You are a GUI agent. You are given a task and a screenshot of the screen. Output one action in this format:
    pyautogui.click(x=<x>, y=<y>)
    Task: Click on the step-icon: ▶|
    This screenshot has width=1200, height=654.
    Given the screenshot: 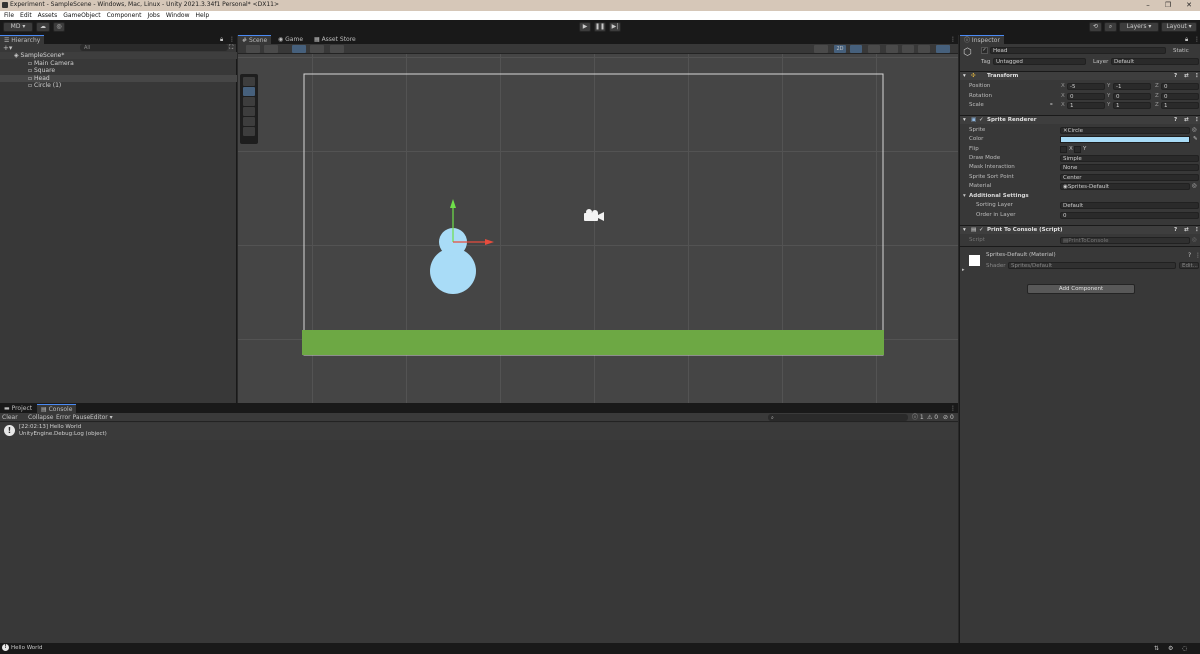 What is the action you would take?
    pyautogui.click(x=615, y=27)
    